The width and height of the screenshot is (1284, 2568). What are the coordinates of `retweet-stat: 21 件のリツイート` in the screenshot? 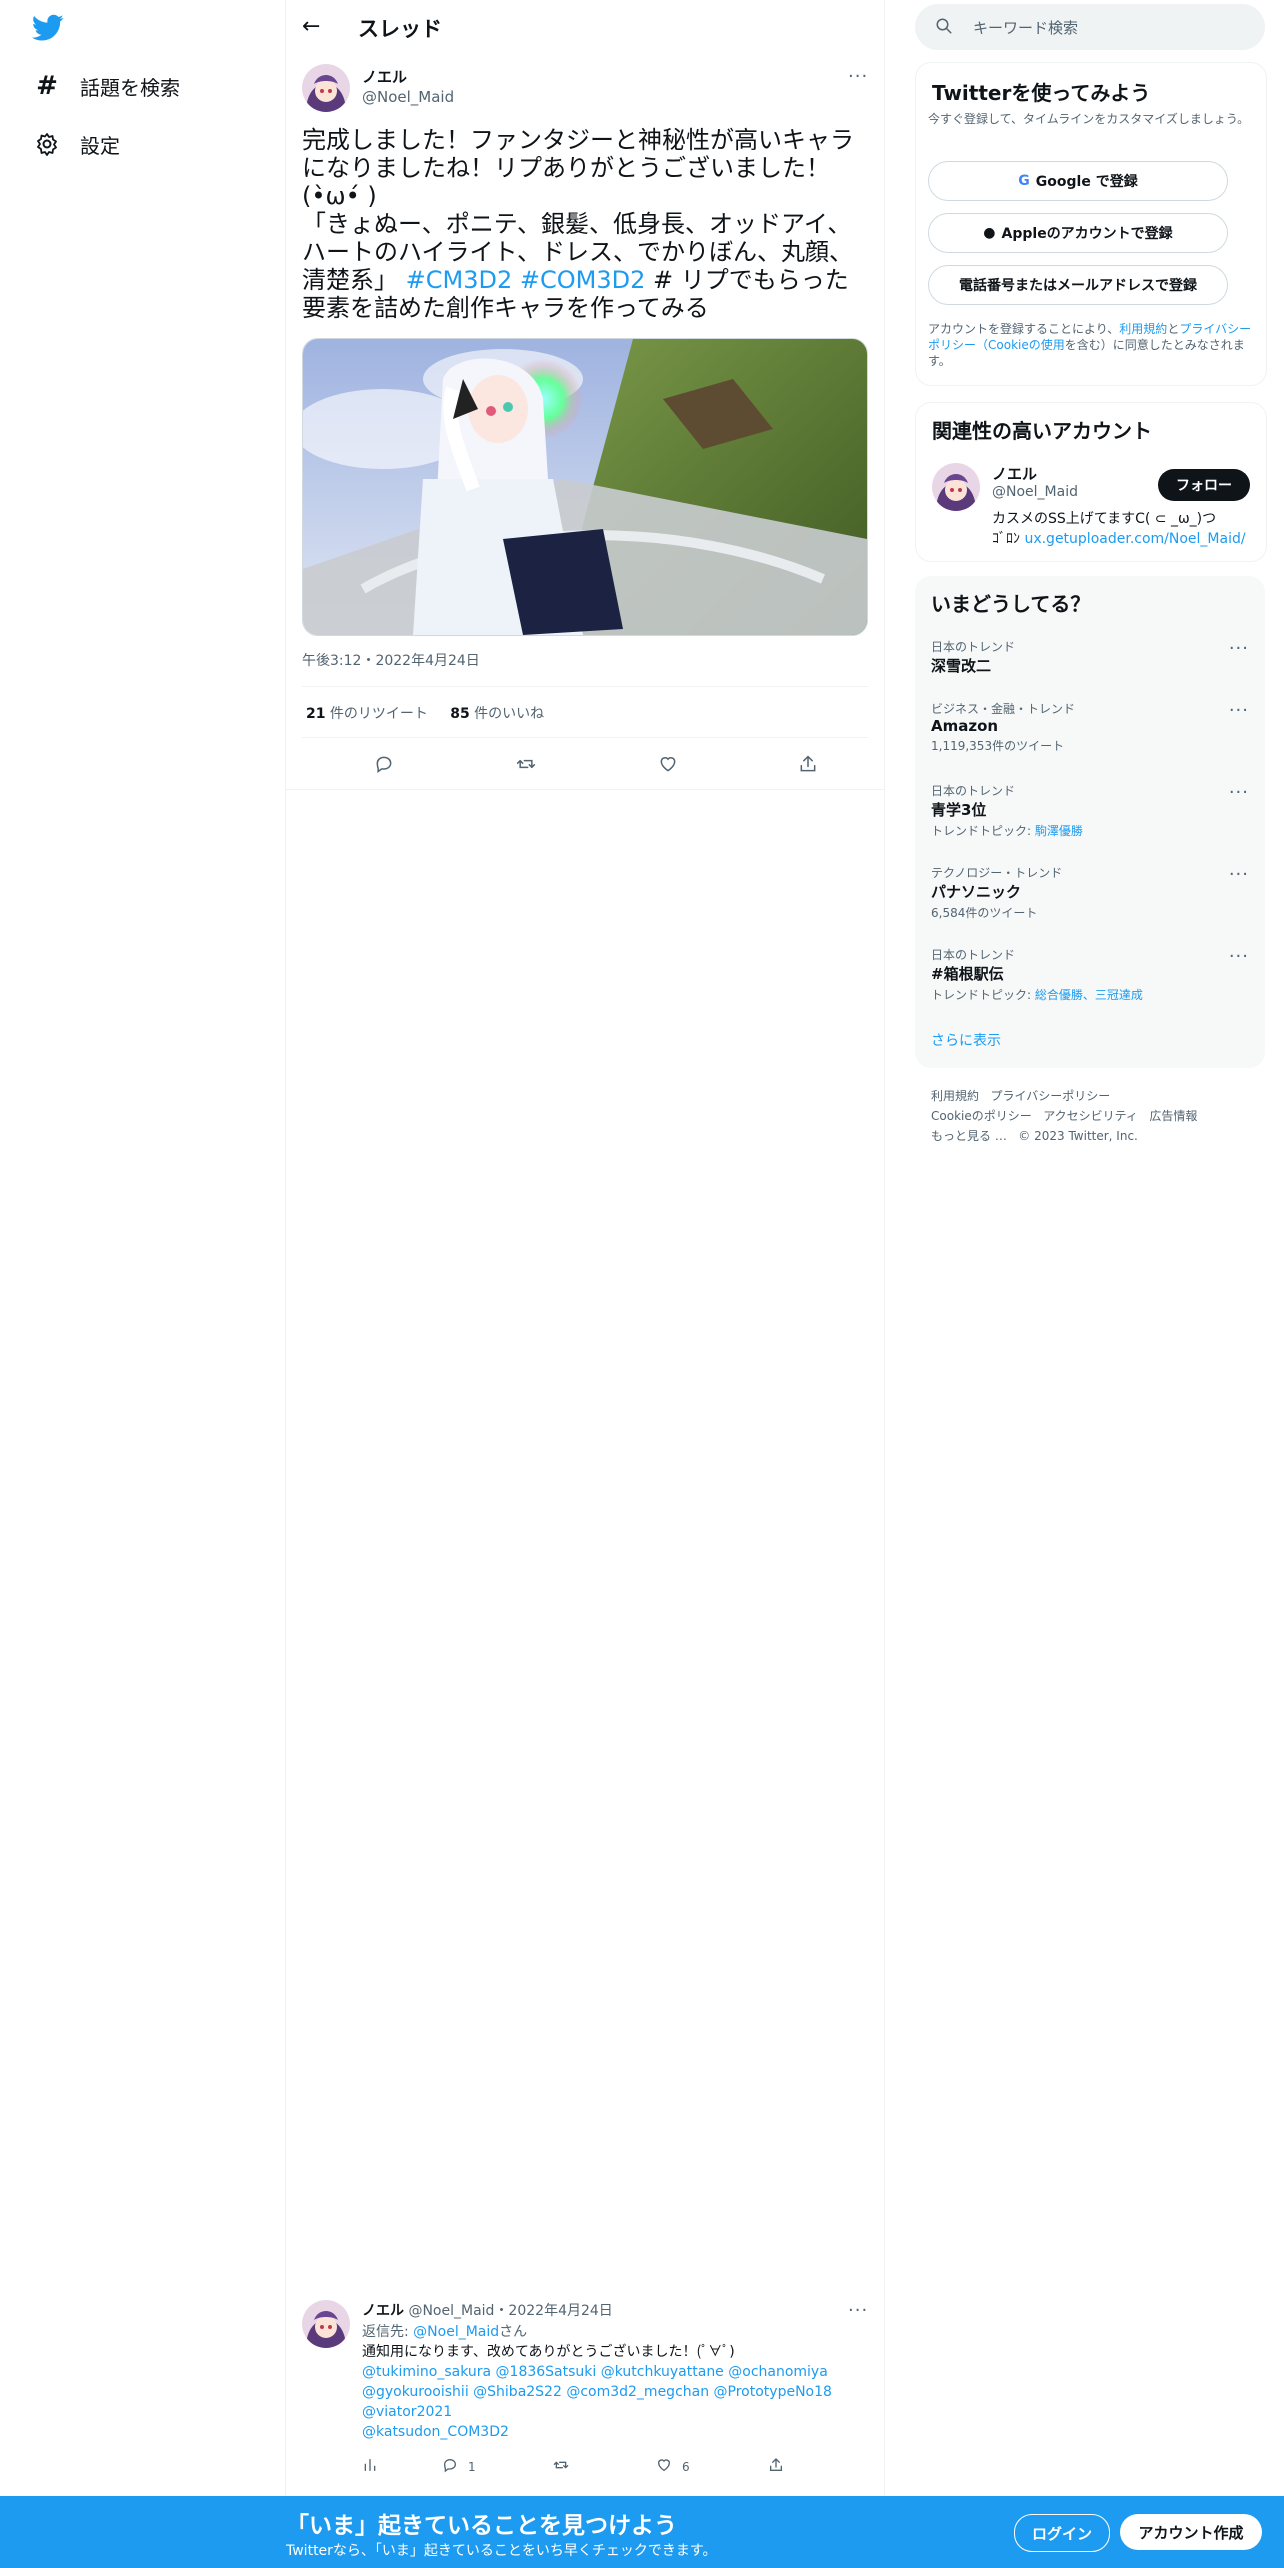 It's located at (367, 714).